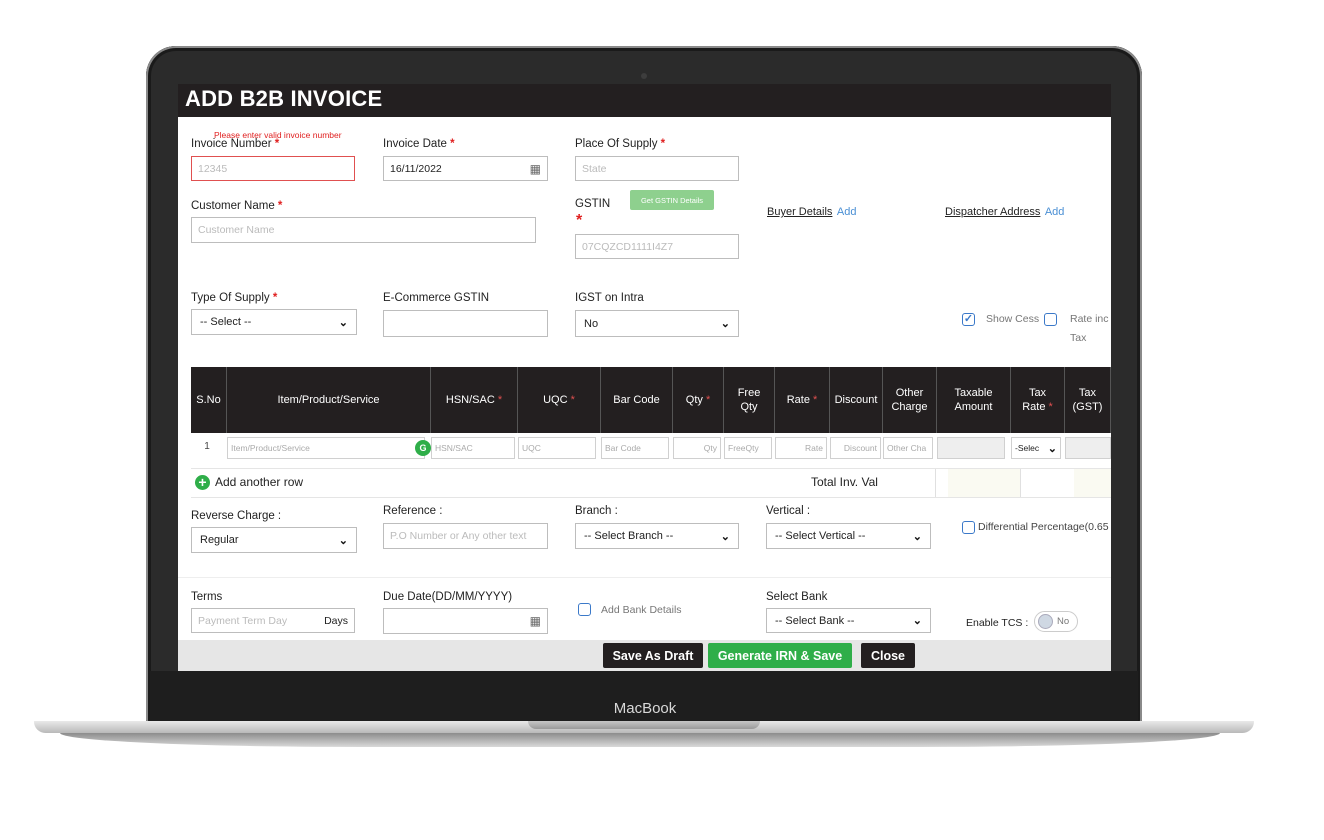  What do you see at coordinates (207, 446) in the screenshot?
I see `row-sno: 1` at bounding box center [207, 446].